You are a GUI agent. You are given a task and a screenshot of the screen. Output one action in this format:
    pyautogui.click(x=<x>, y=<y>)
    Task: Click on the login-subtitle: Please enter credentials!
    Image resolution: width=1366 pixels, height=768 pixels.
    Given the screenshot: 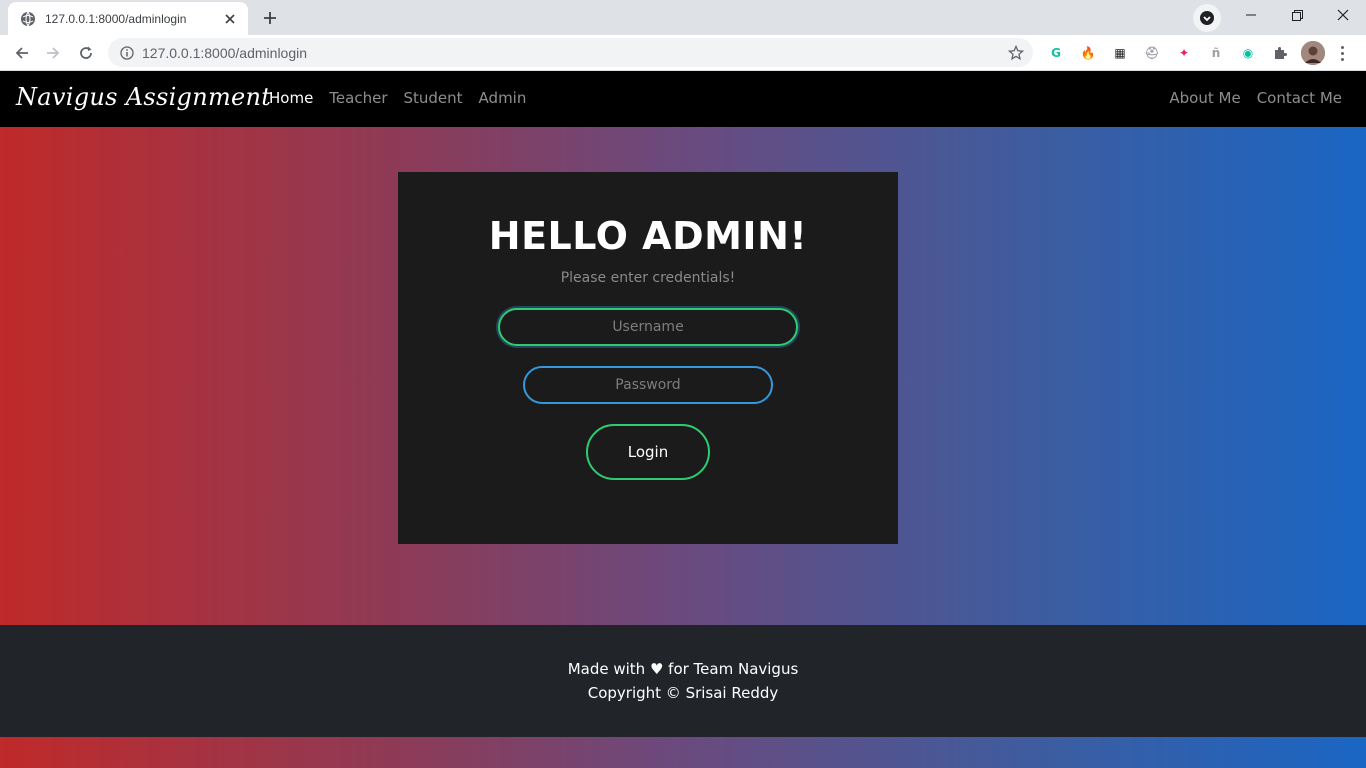 What is the action you would take?
    pyautogui.click(x=648, y=278)
    